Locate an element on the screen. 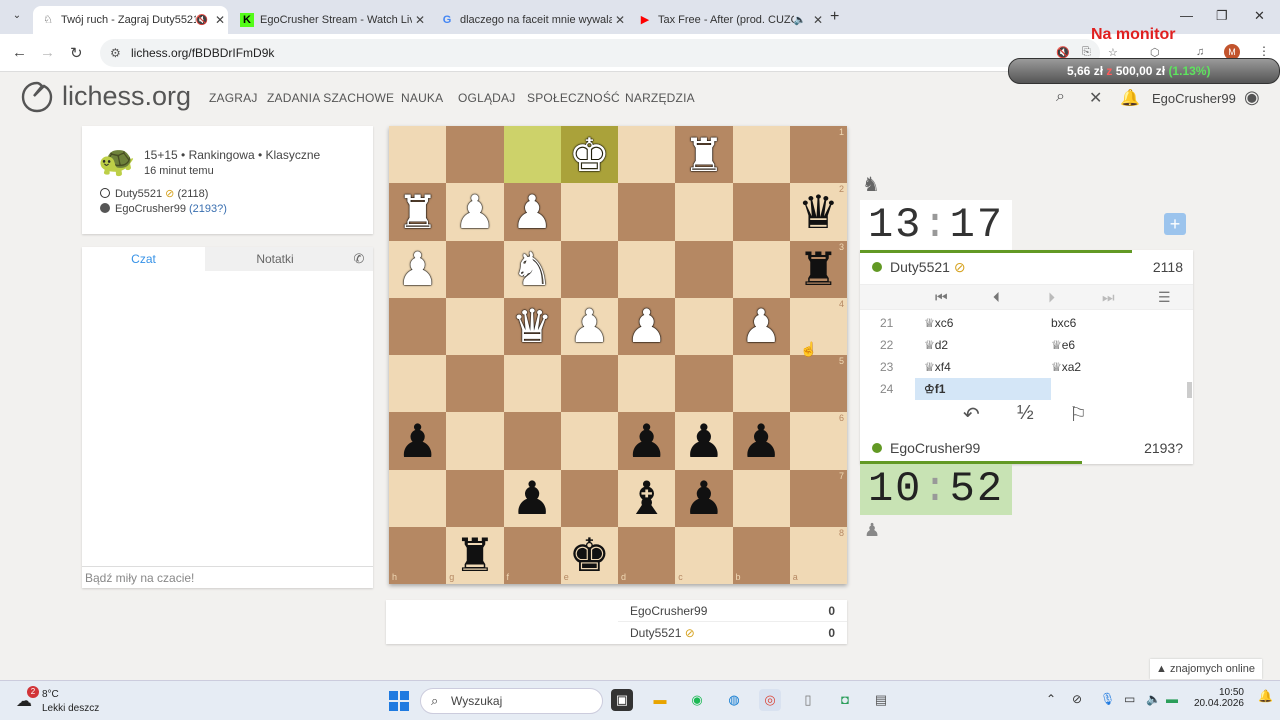 The image size is (1280, 720). square-b5 is located at coordinates (761, 384).